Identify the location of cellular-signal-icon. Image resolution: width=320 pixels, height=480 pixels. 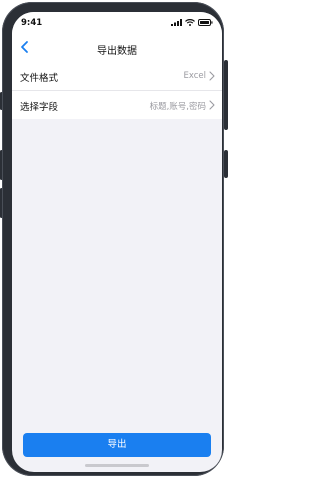
(176, 22).